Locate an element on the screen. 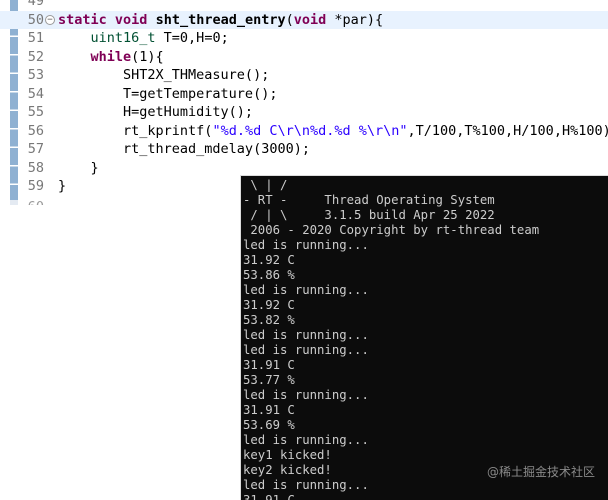  line-number: 58 is located at coordinates (35, 167).